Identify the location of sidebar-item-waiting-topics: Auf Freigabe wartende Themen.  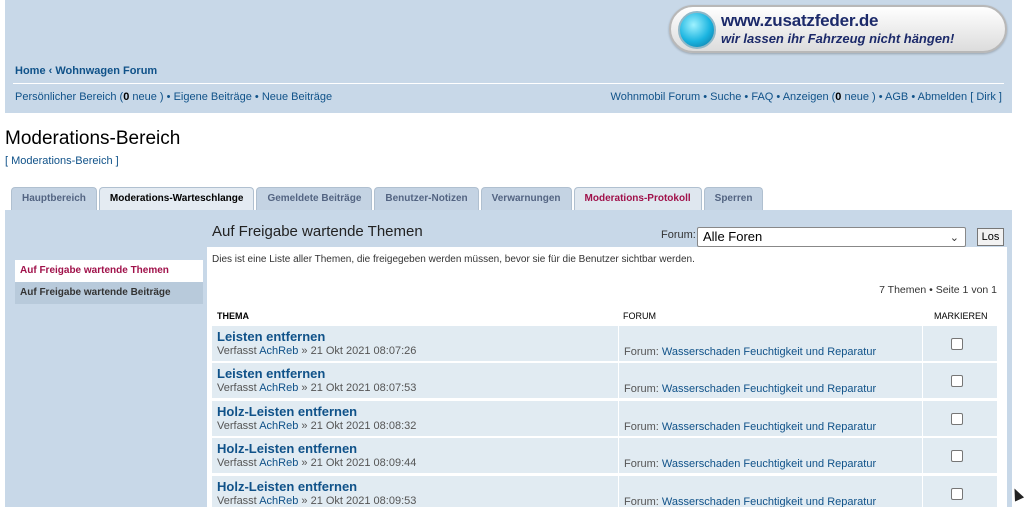
(109, 271).